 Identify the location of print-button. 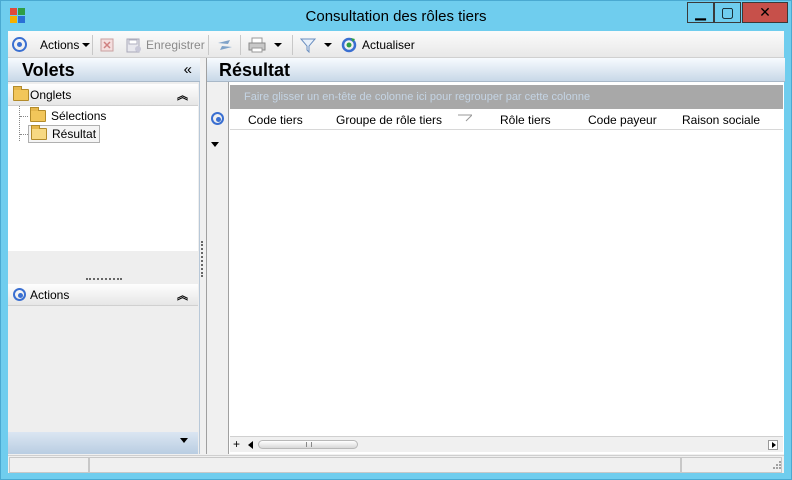
(265, 44).